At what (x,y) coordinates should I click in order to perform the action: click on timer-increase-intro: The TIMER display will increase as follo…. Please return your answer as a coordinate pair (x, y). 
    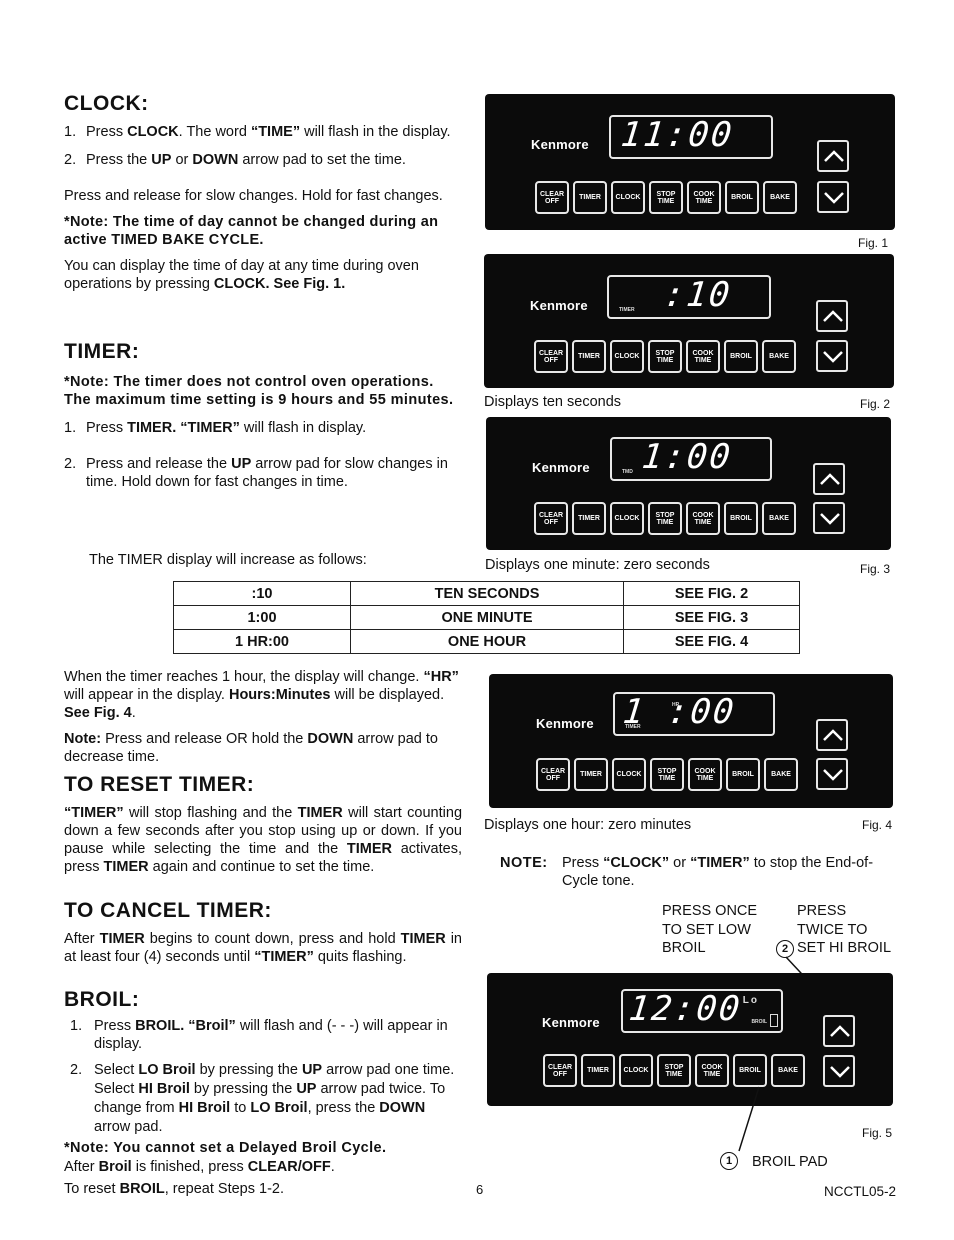
    Looking at the image, I should click on (228, 560).